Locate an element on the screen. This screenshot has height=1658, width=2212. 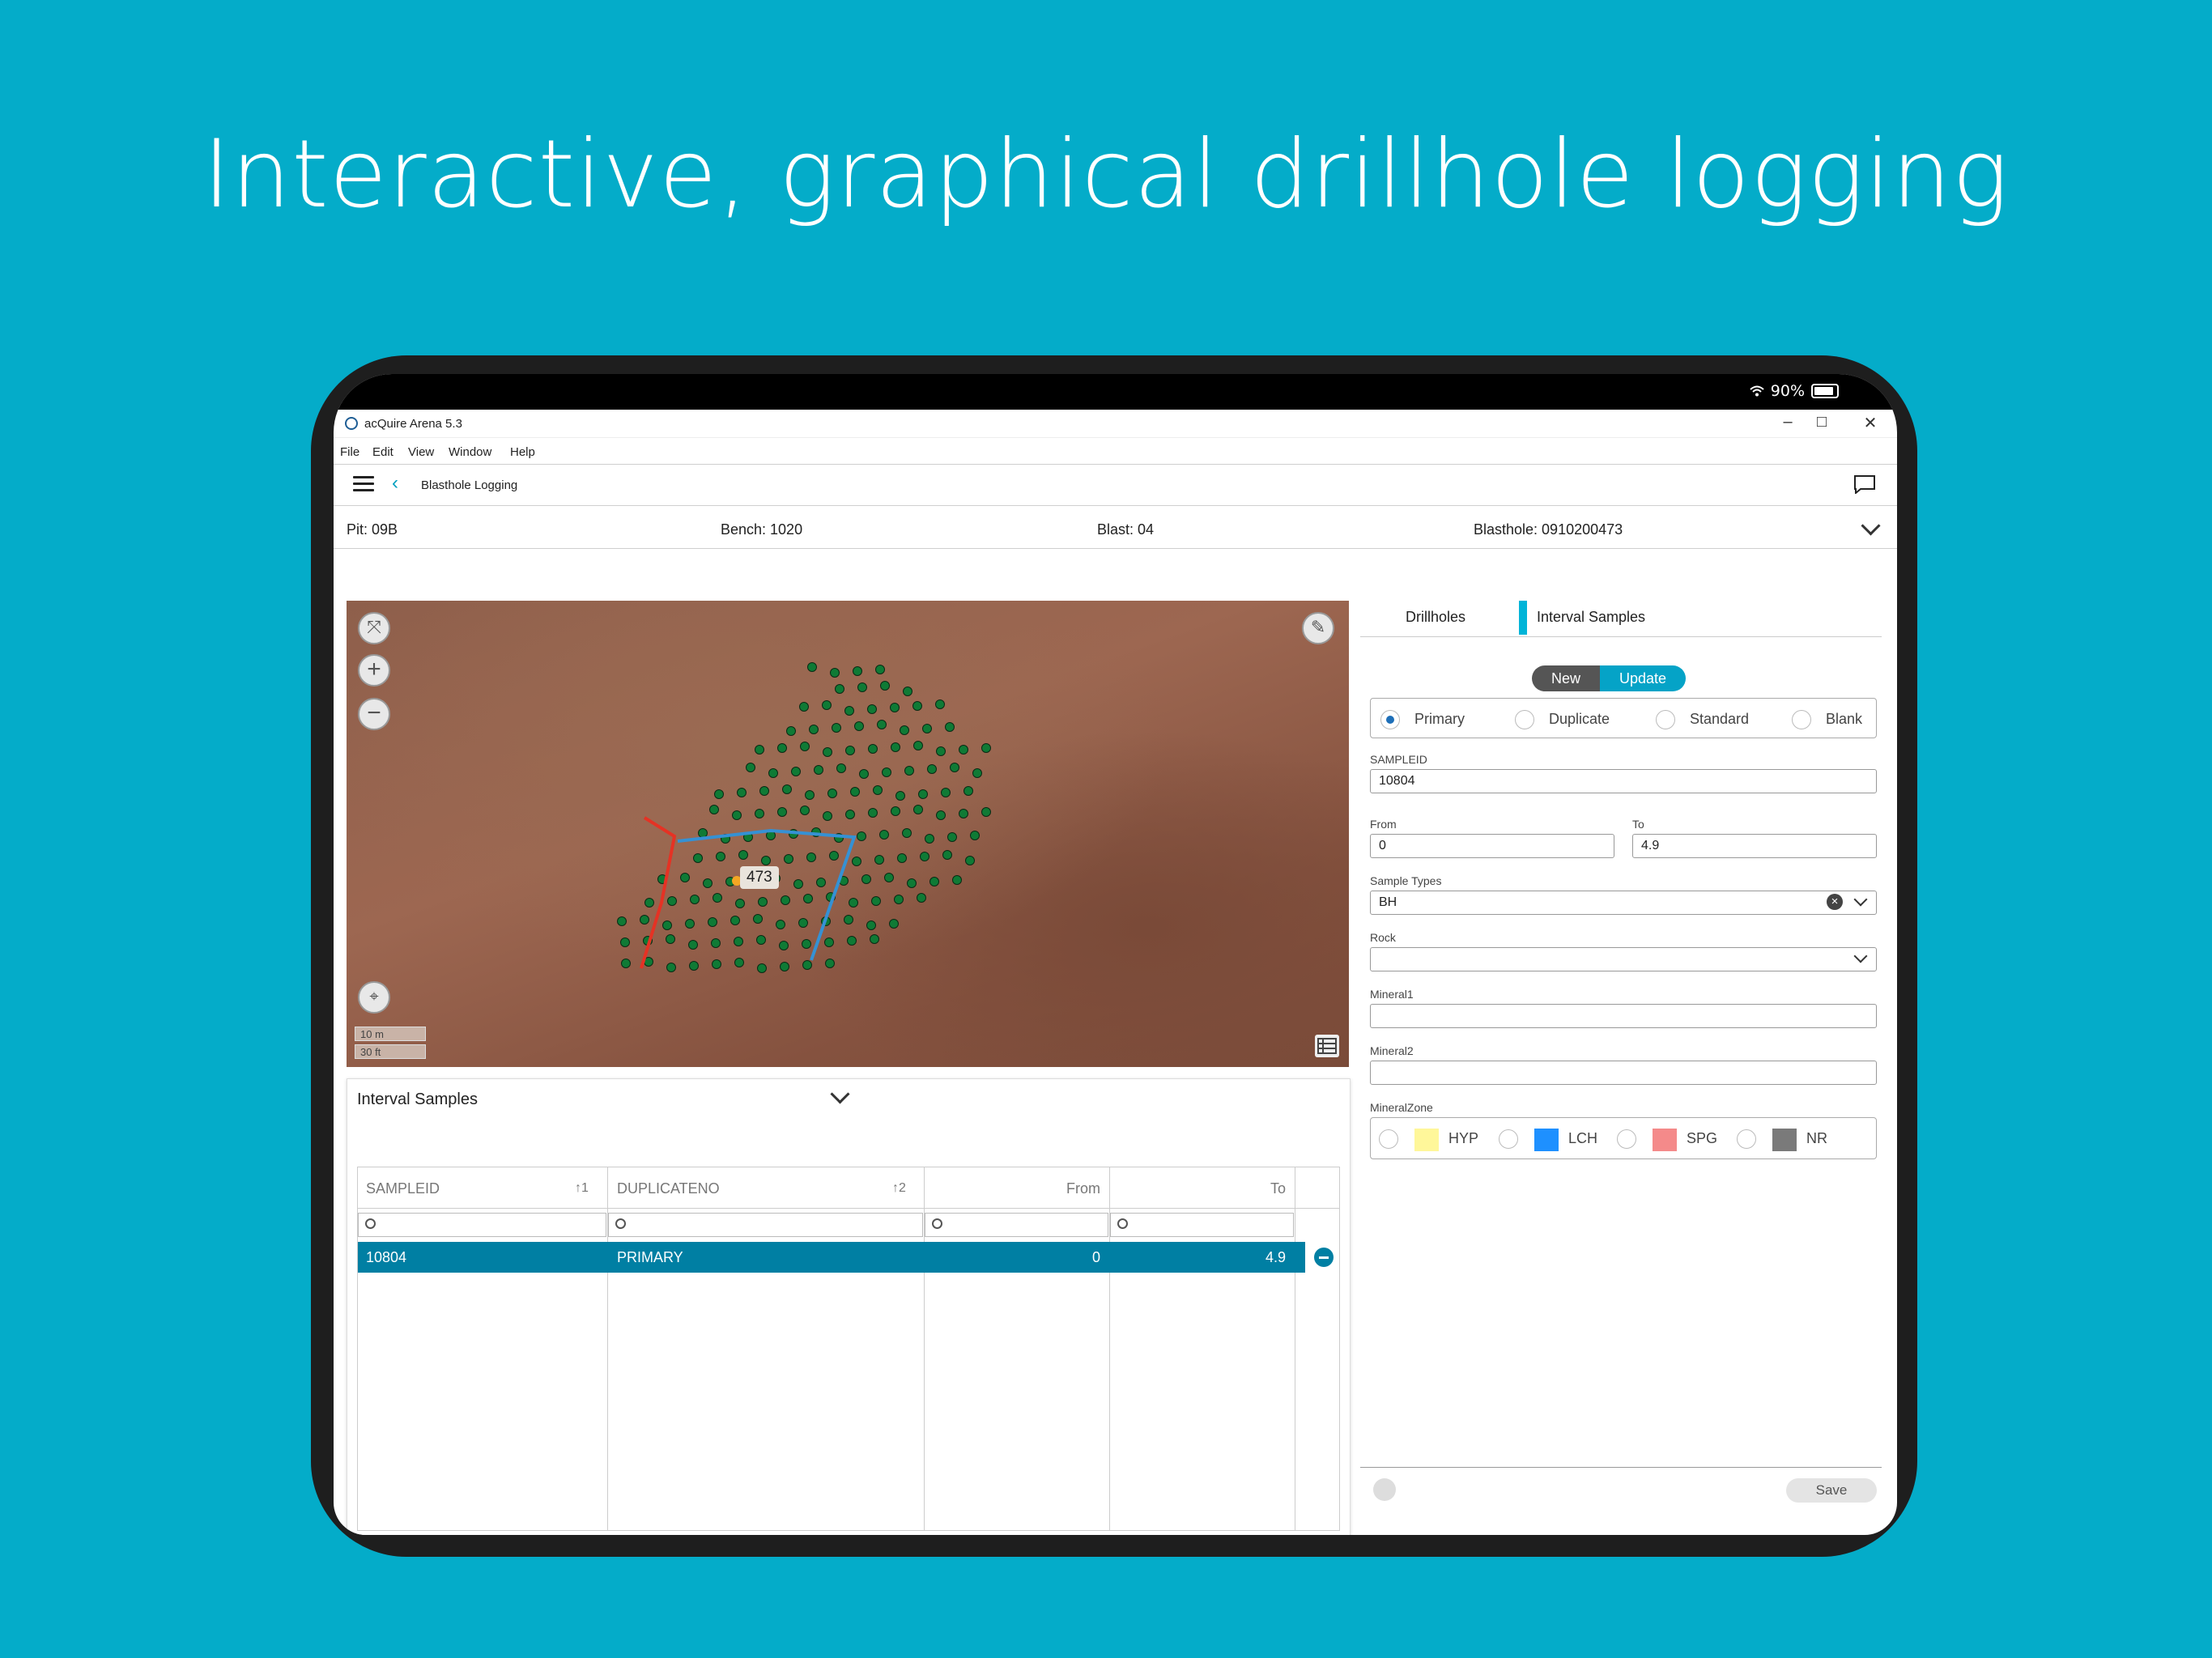
column-header-sampleid: SAMPLEID is located at coordinates (403, 1187).